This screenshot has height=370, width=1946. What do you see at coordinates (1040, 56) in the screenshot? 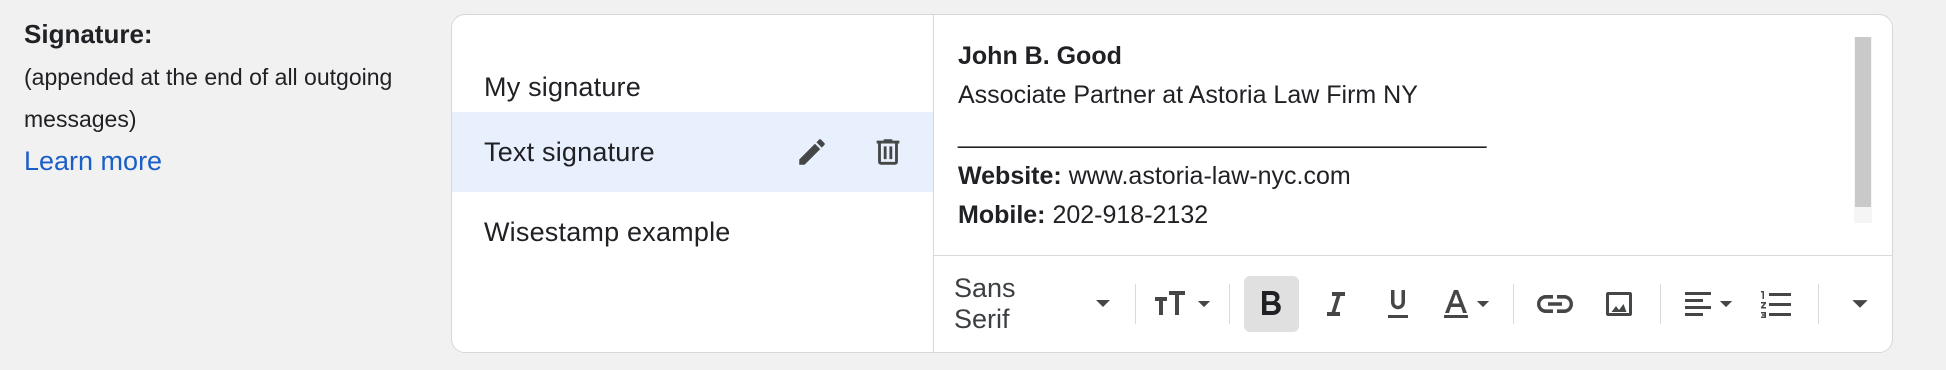
I see `signature-name: John B. Good` at bounding box center [1040, 56].